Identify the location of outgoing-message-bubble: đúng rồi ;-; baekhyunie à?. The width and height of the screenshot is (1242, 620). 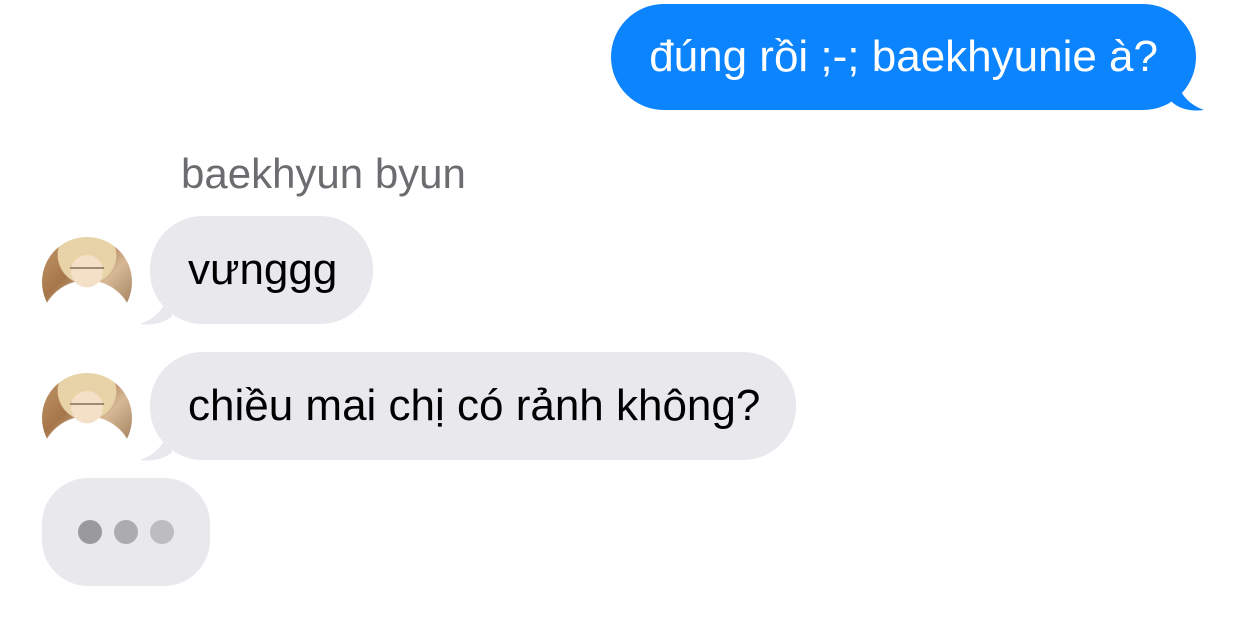
(903, 57).